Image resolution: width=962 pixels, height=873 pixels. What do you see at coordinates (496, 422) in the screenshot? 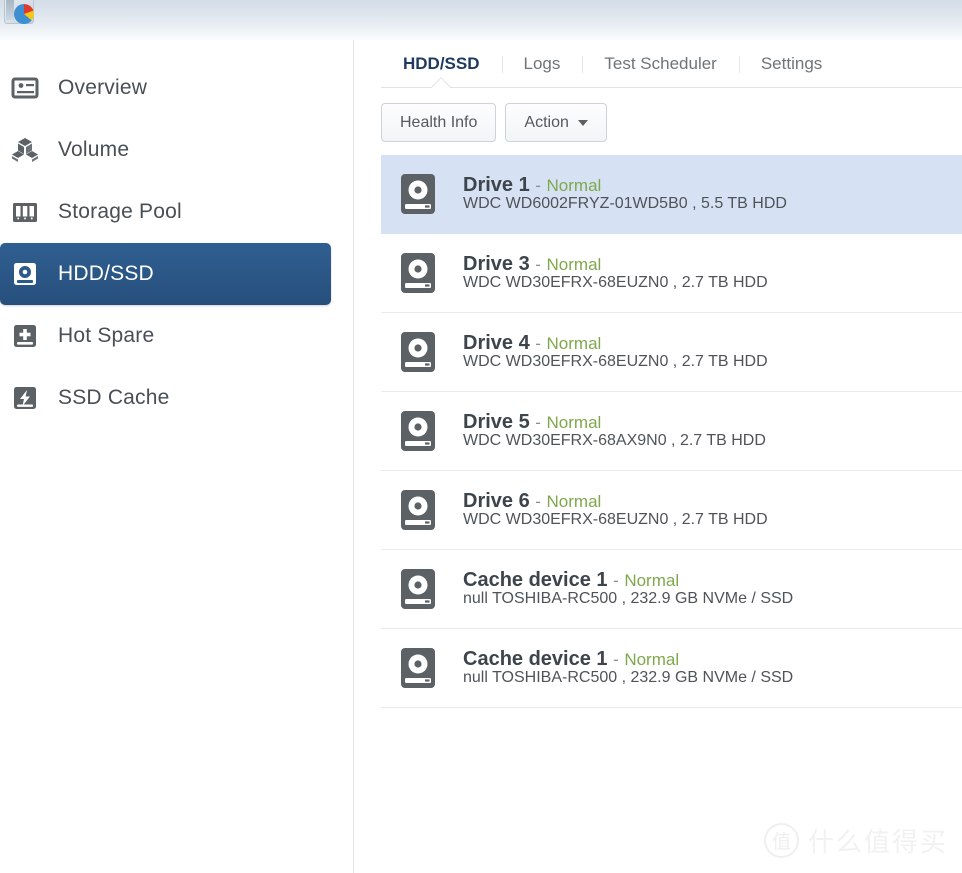
I see `drive-name: Drive 5` at bounding box center [496, 422].